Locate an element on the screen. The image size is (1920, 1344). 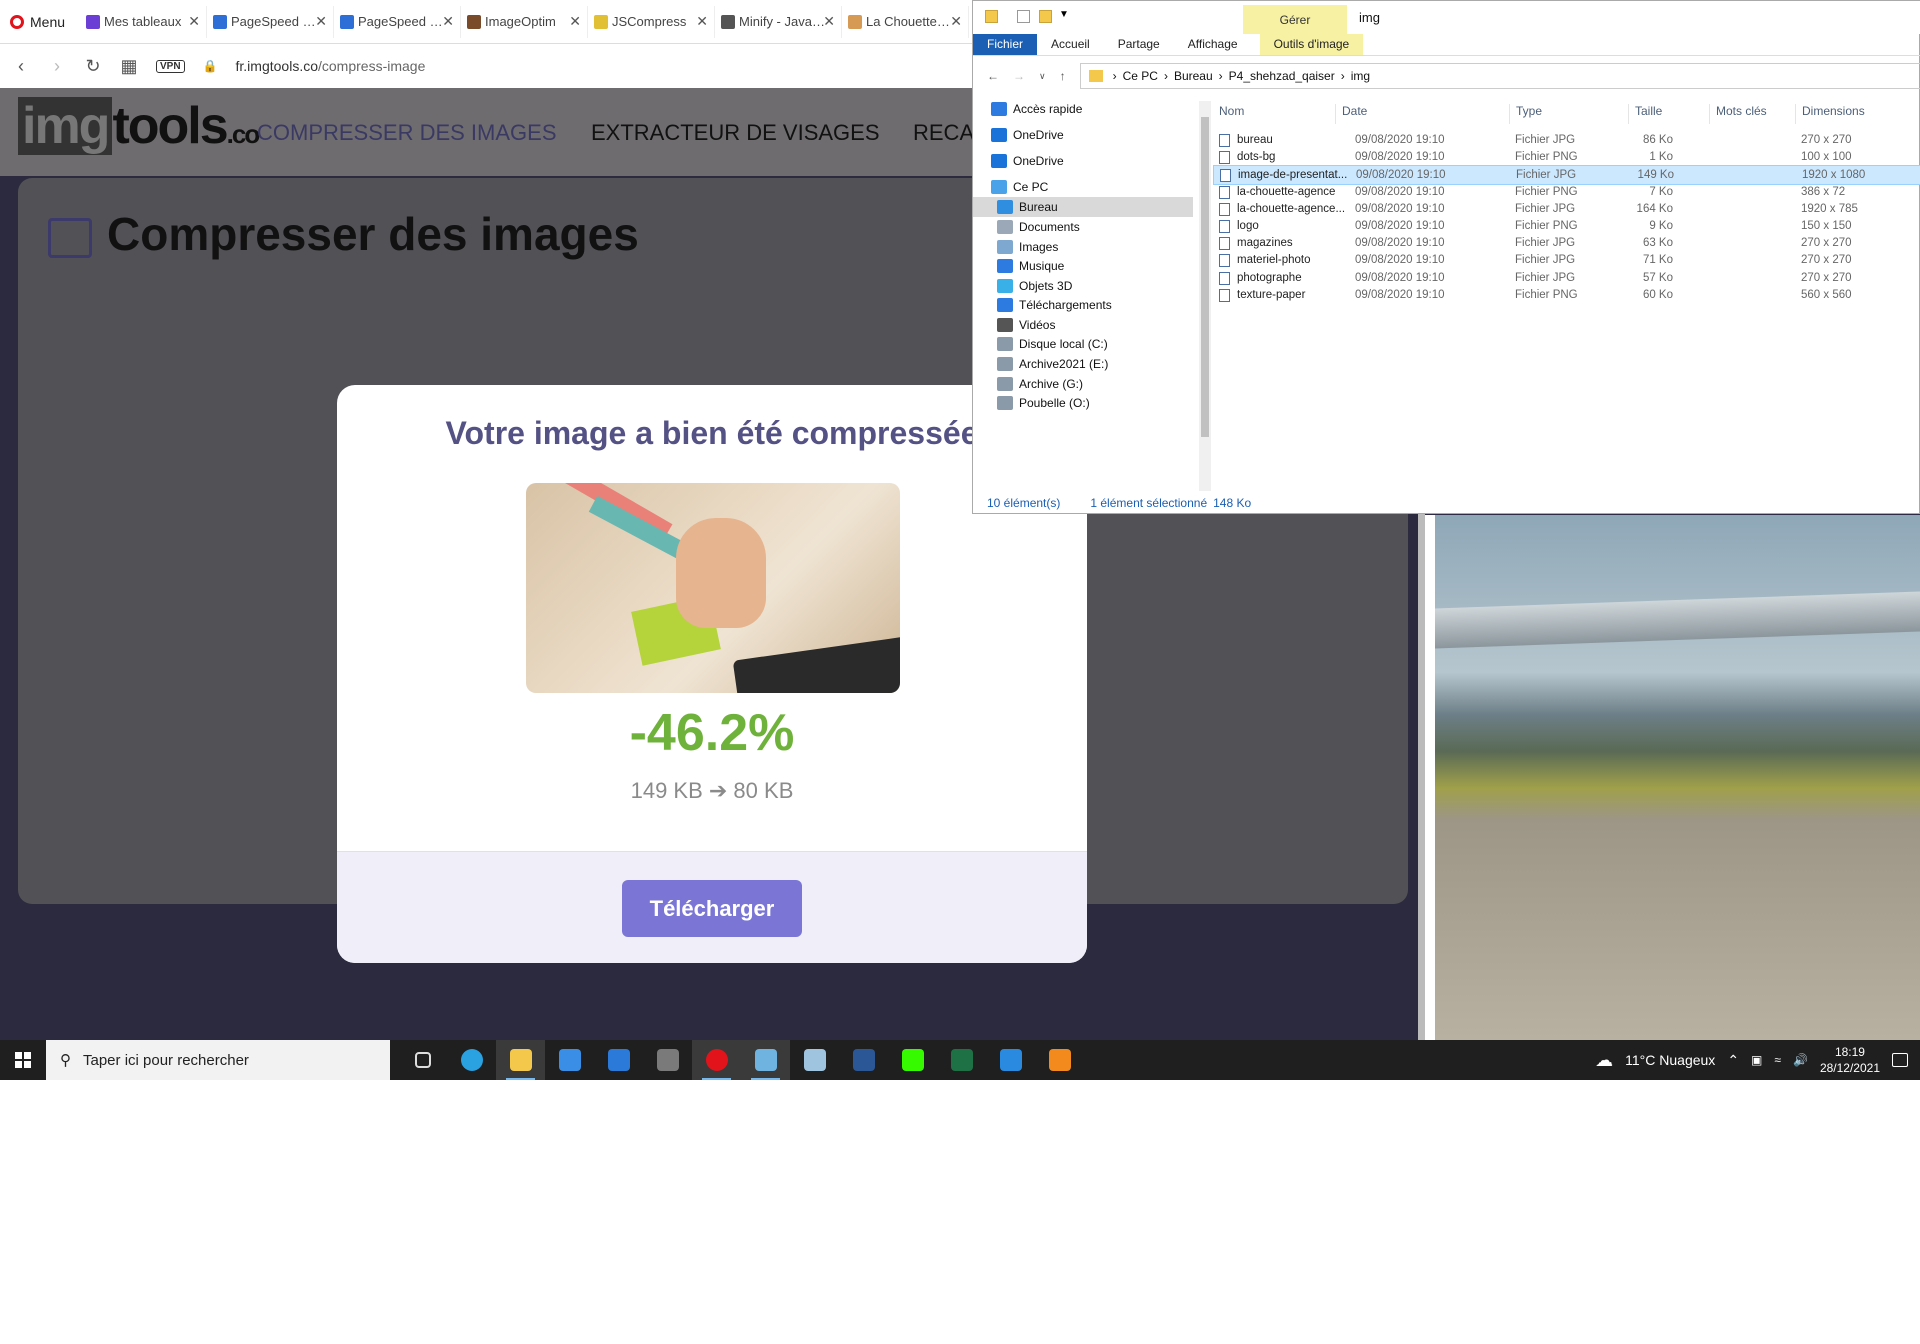
opera-icon is located at coordinates (716, 1060).